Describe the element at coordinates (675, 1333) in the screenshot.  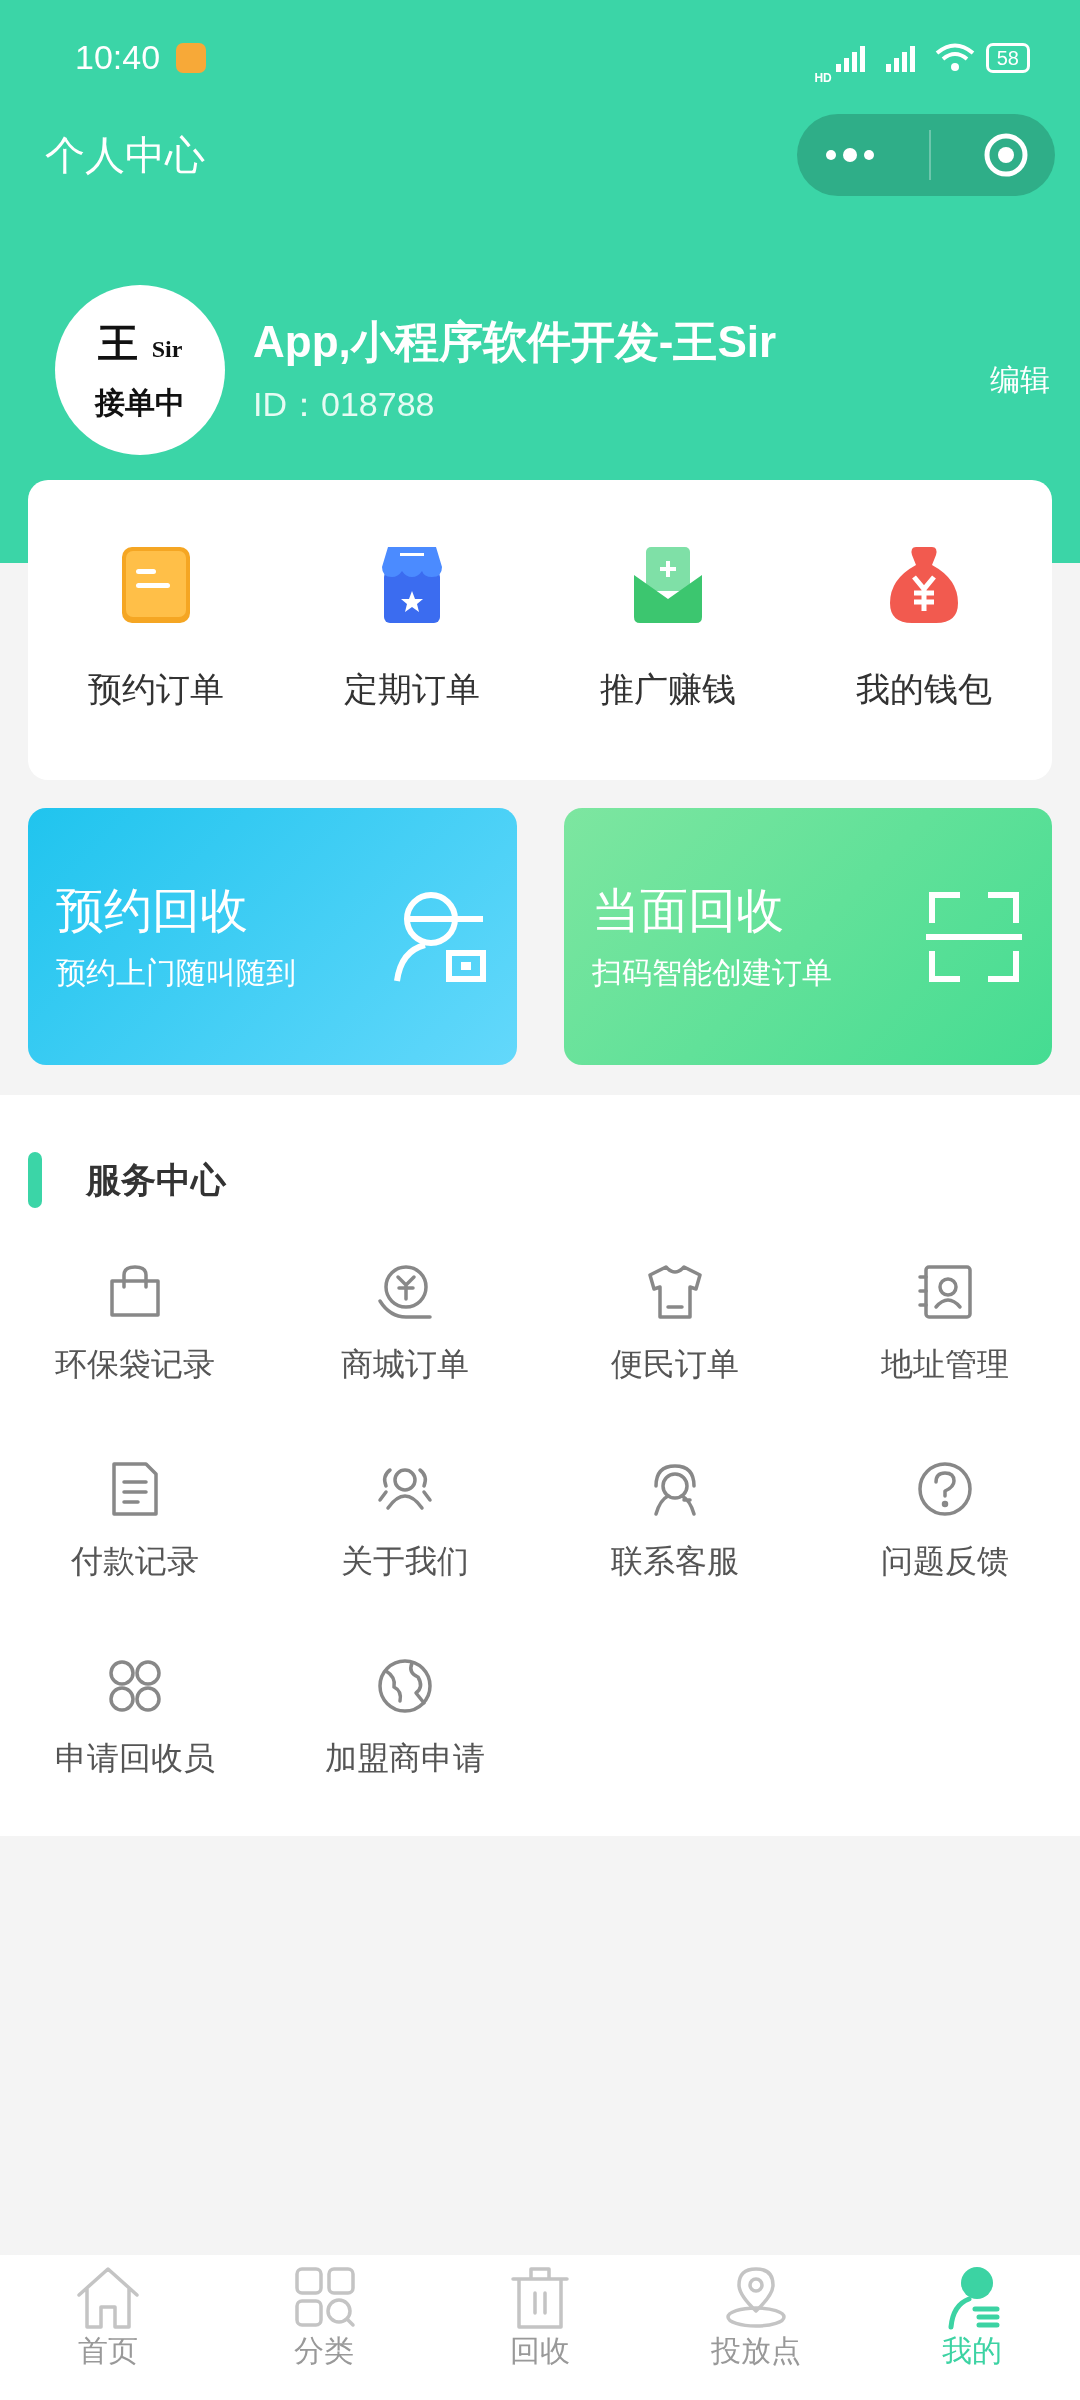
I see `service-item: 便民订单` at that location.